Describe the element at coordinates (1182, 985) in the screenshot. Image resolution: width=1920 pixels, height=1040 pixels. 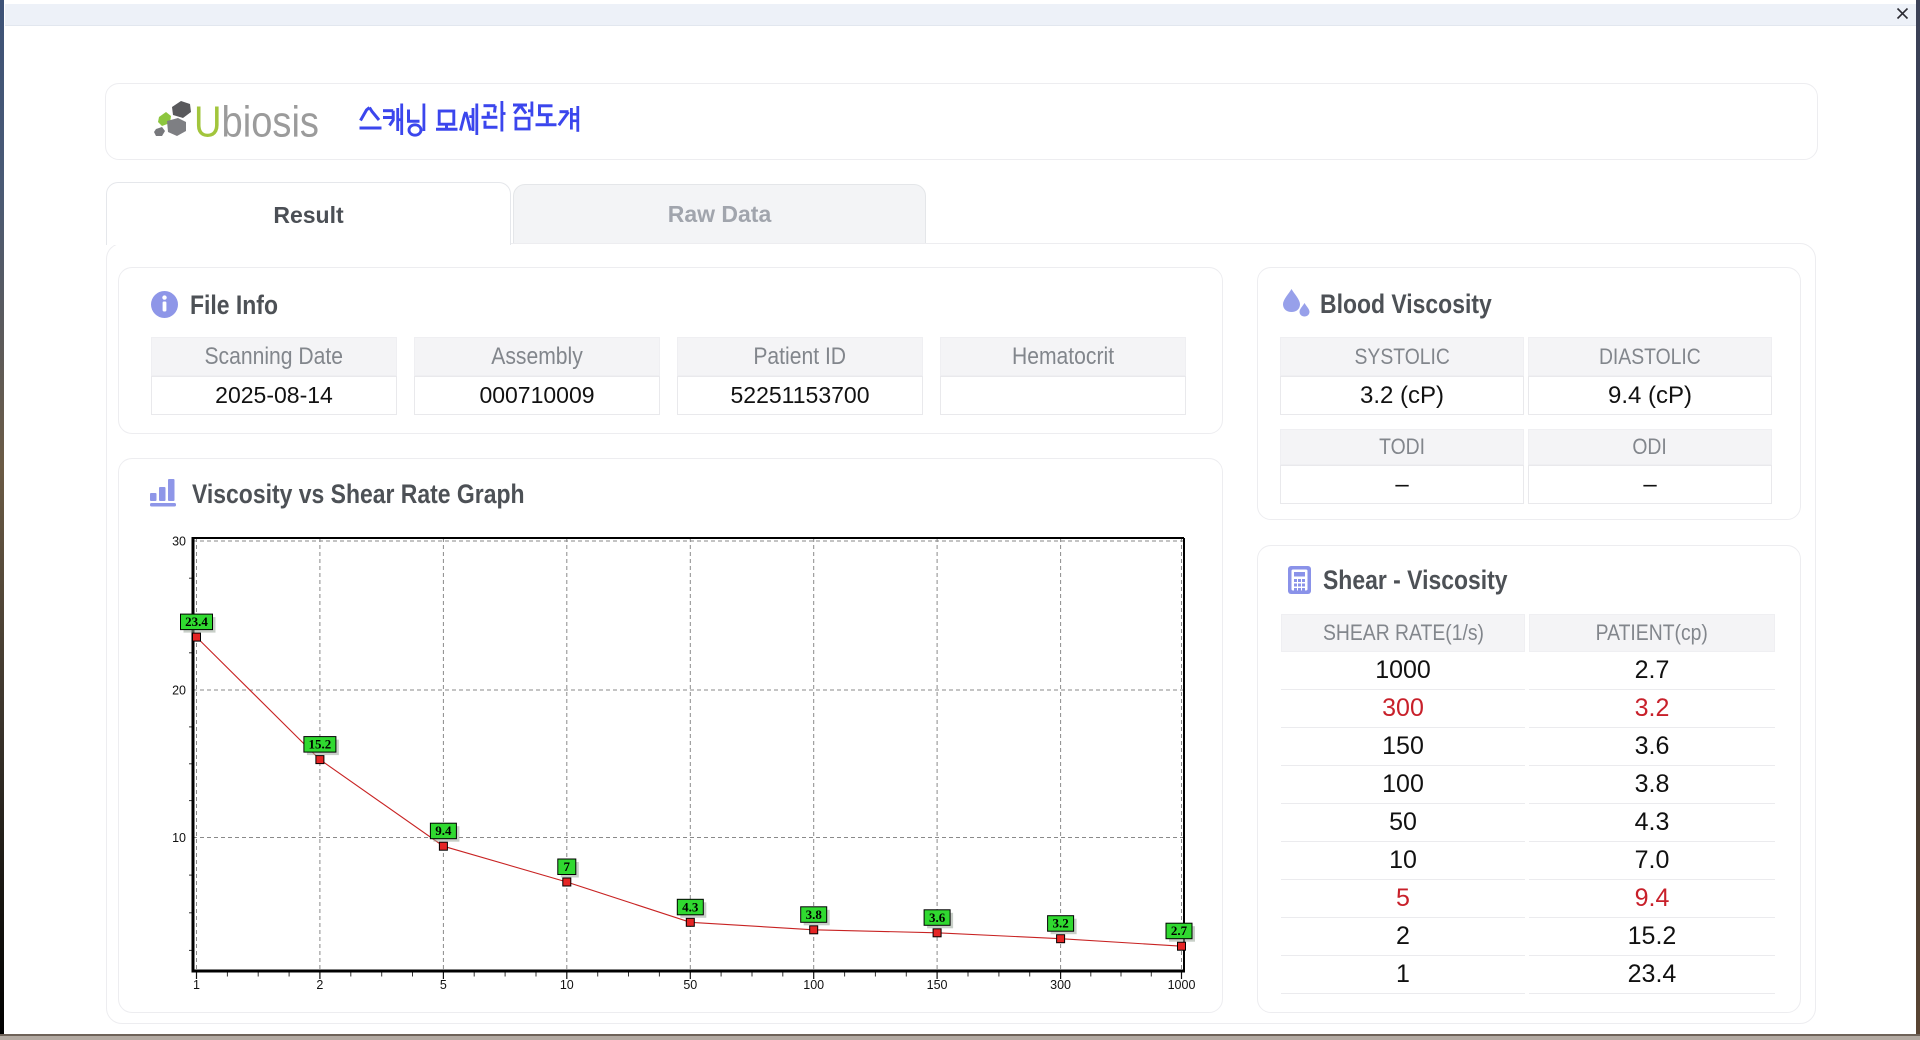
I see `svg-text: 1000` at that location.